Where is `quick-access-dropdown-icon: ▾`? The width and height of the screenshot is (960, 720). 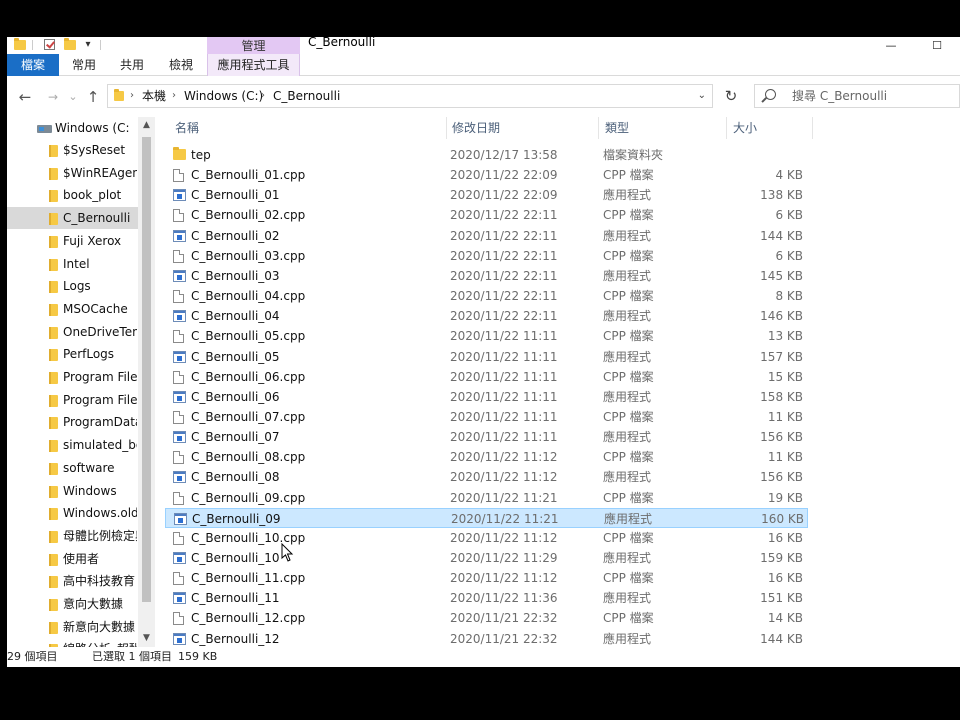
quick-access-dropdown-icon: ▾ is located at coordinates (88, 44).